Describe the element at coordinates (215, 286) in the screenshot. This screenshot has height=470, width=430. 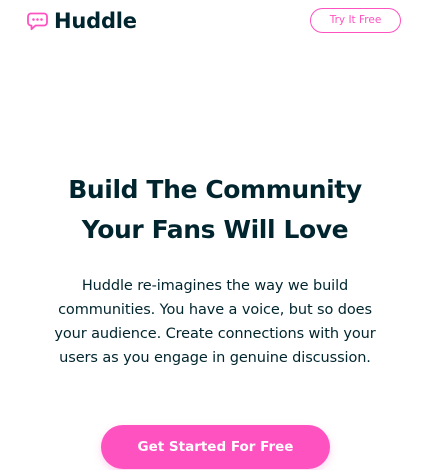
I see `hero-description-line: Huddle re-imagines the way we build` at that location.